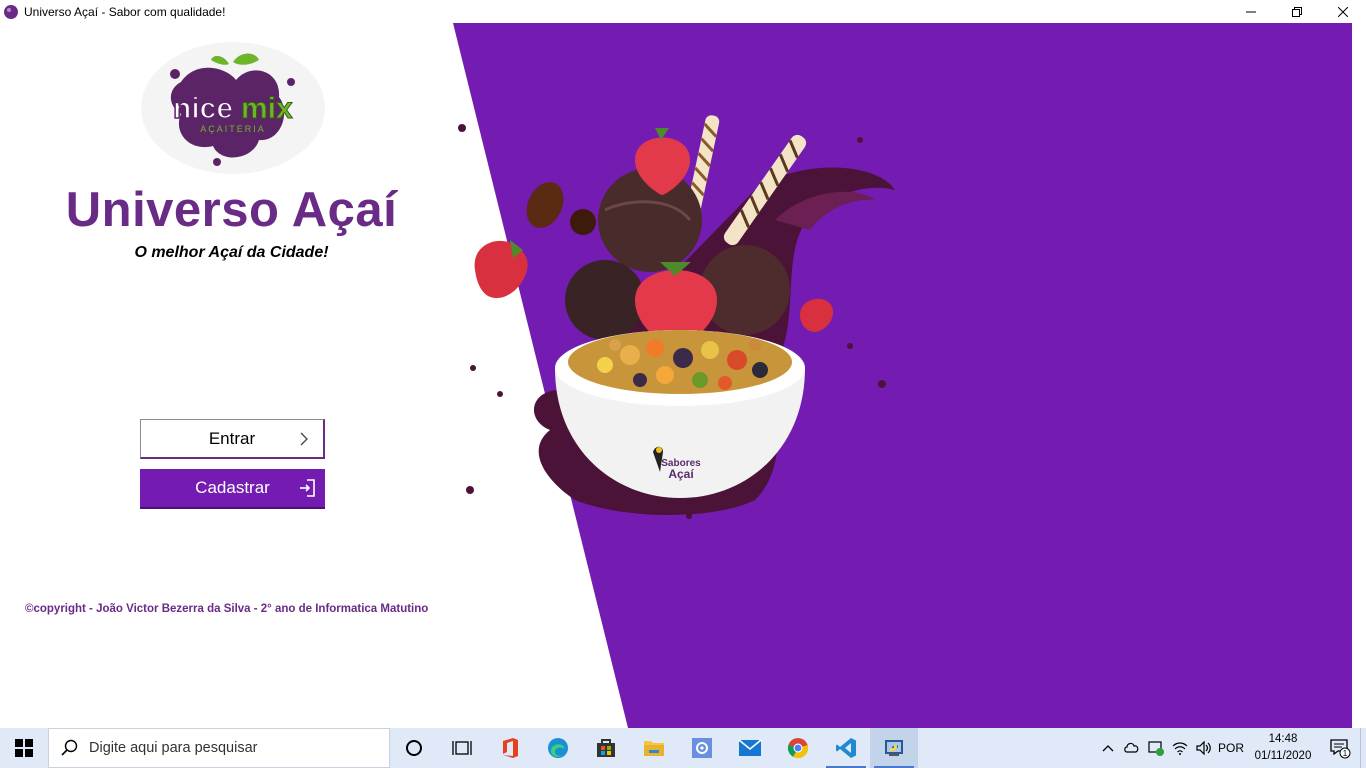 The image size is (1366, 768). Describe the element at coordinates (267, 108) in the screenshot. I see `logo-text-mix: mix` at that location.